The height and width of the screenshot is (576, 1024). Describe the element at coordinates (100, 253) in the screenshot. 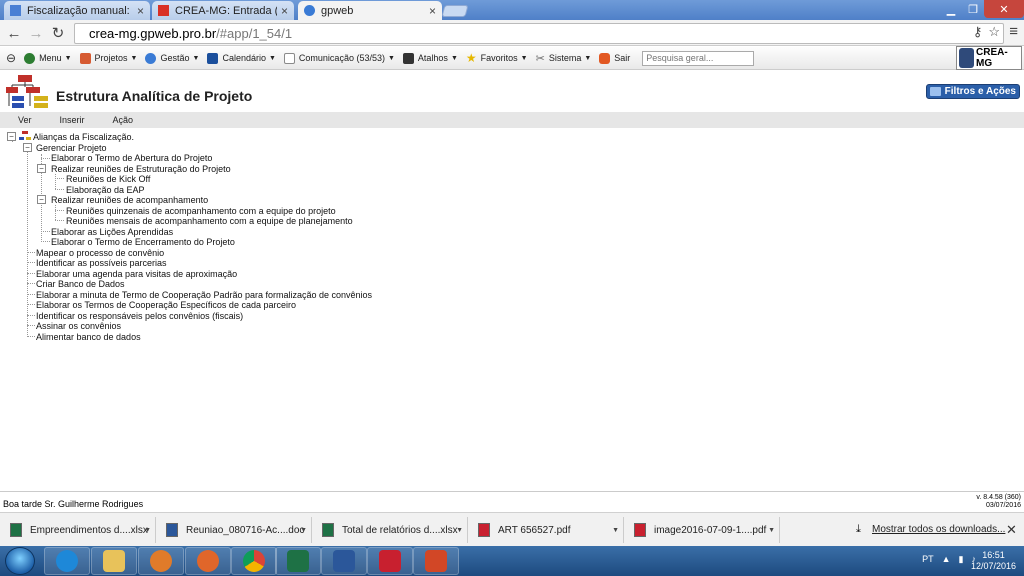

I see `tree-node: Mapear o processo de convênio` at that location.